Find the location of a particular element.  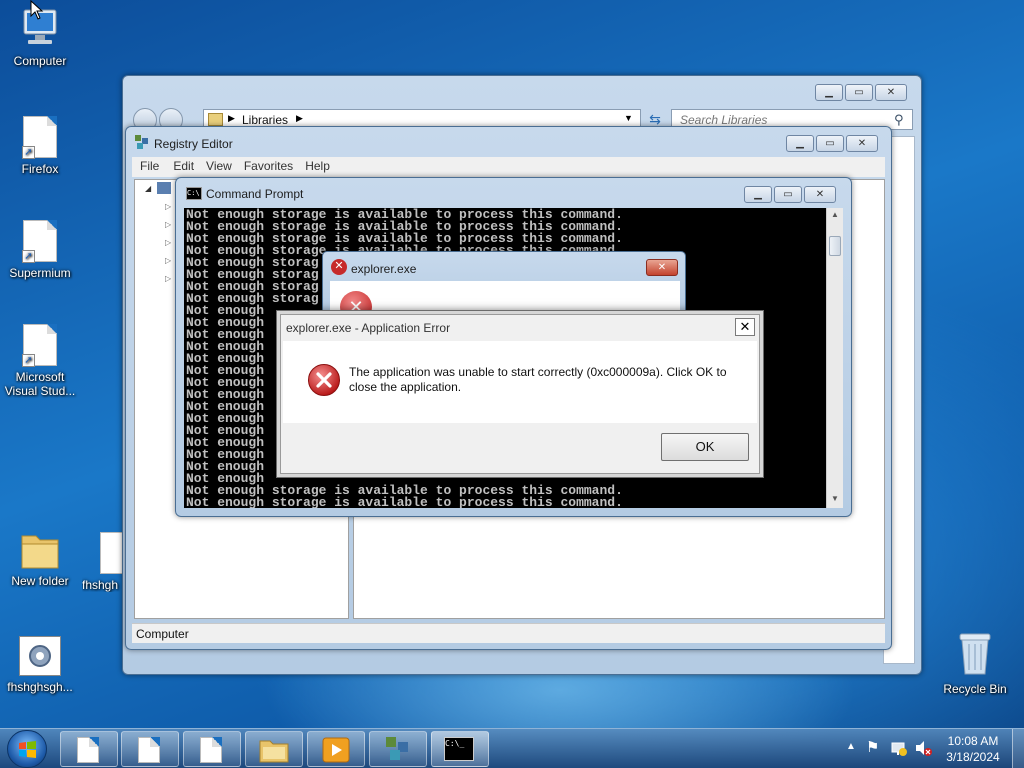

clock-date: 3/18/2024 is located at coordinates (973, 757).